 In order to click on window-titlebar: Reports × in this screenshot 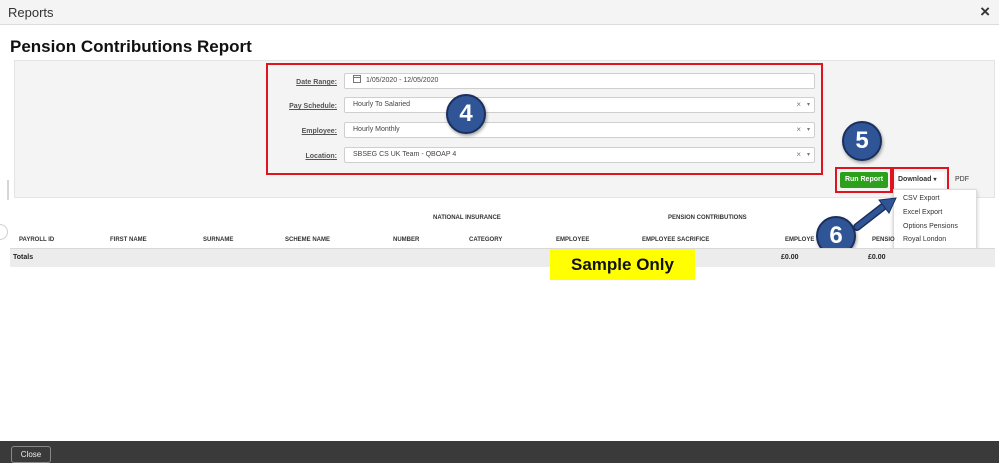, I will do `click(499, 12)`.